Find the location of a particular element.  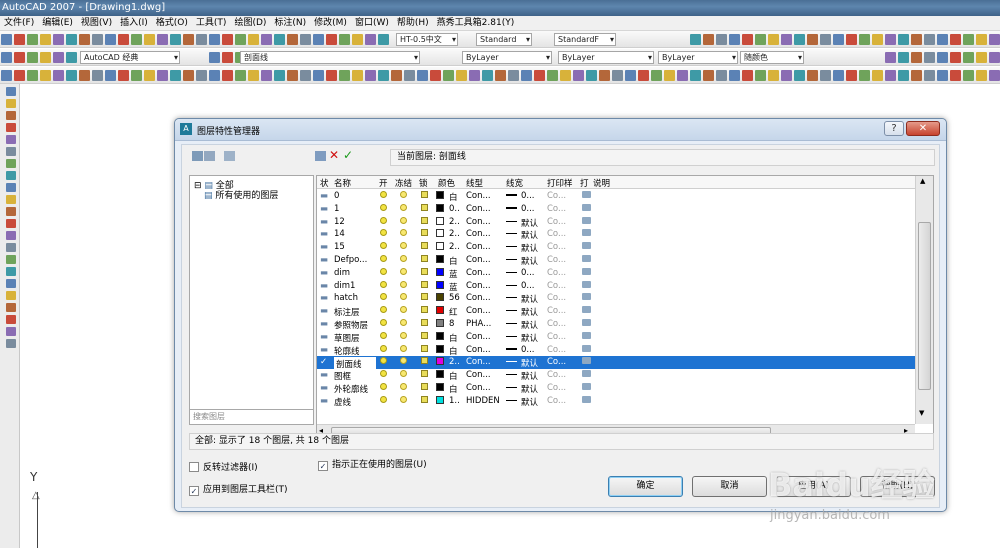

lineweight-select: ByLayer is located at coordinates (698, 57).